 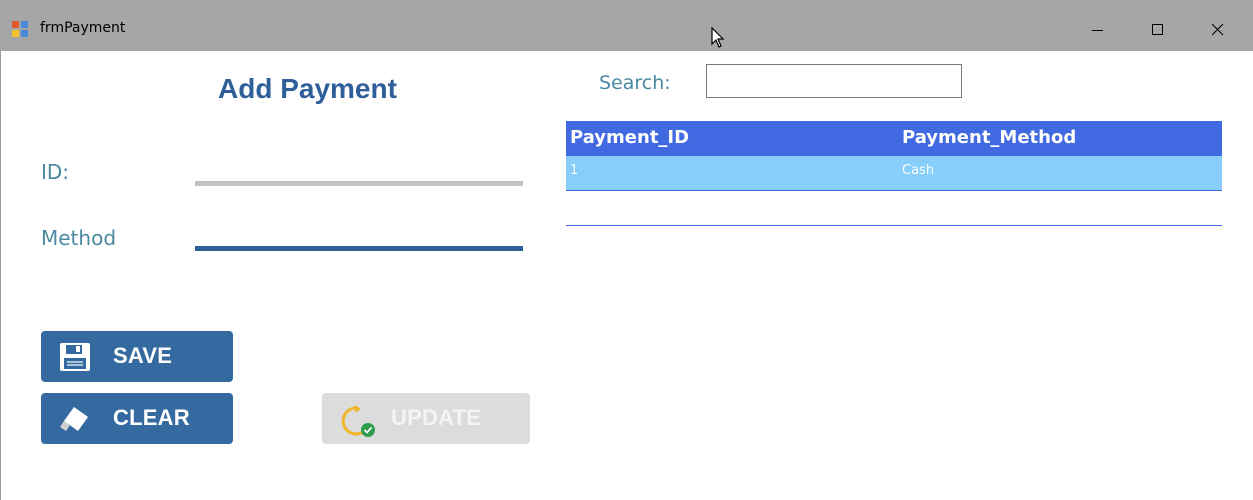 I want to click on window-left-border, so click(x=0, y=250).